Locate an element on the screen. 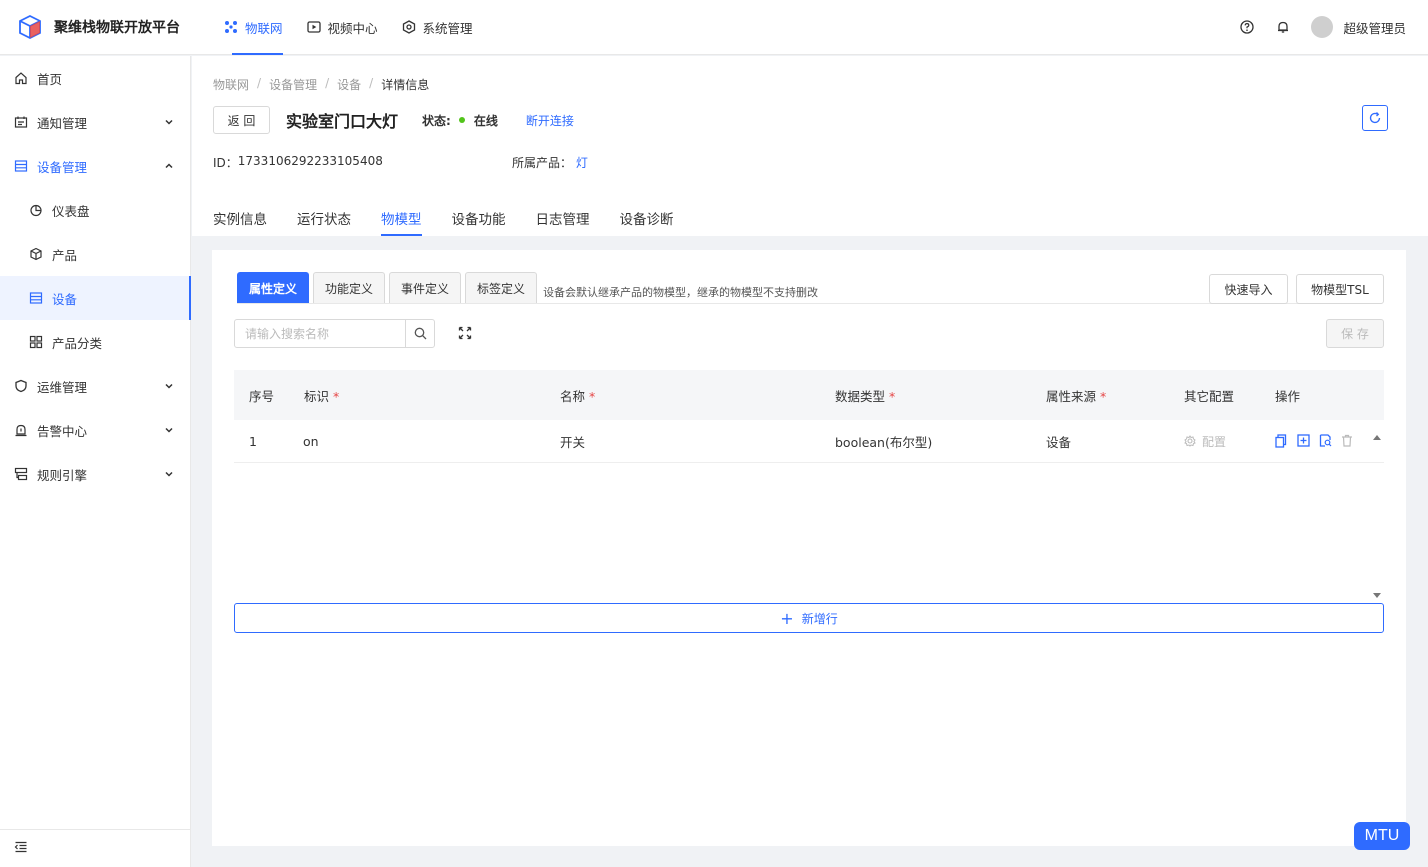 The height and width of the screenshot is (867, 1428). sidebar-item-notify: 通知管理 is located at coordinates (95, 122).